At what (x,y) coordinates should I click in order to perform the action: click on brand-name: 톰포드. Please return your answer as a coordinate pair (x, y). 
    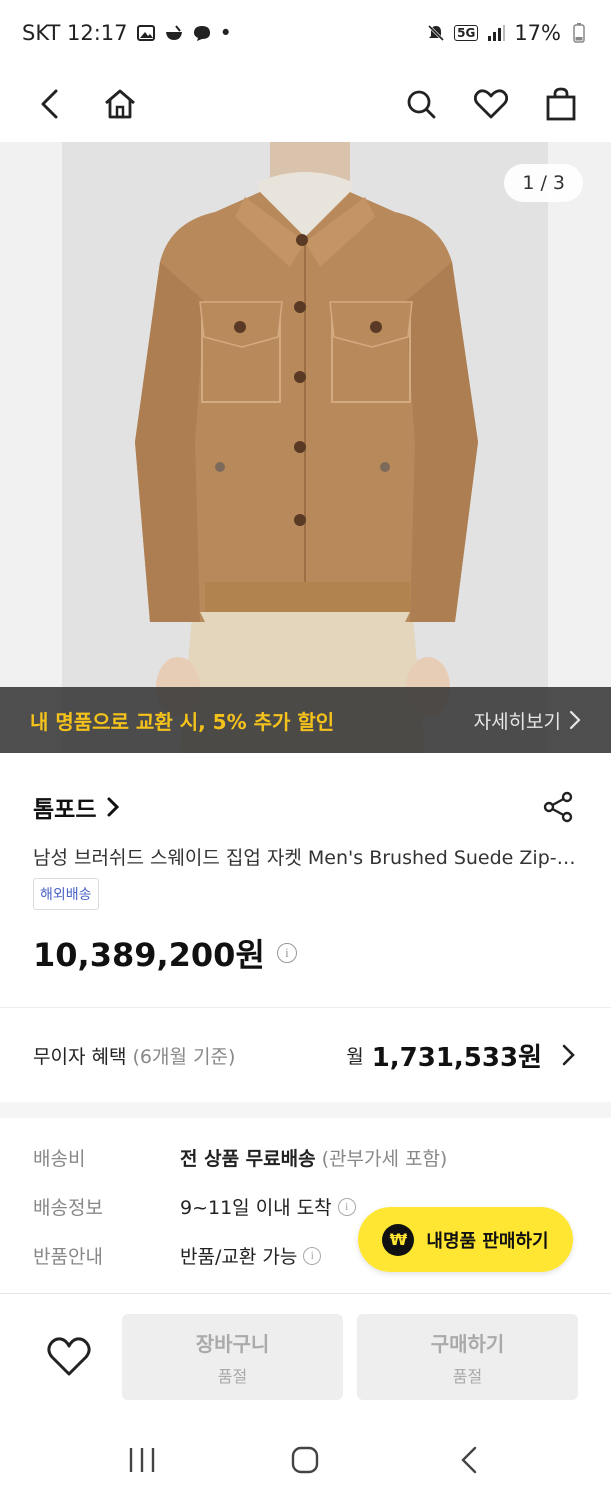
    Looking at the image, I should click on (65, 810).